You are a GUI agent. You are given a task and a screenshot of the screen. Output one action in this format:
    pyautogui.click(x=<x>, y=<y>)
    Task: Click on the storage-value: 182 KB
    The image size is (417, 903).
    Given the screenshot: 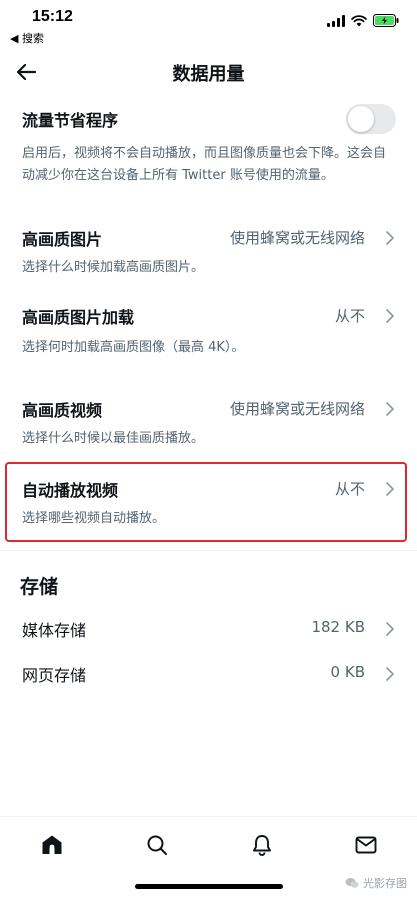 What is the action you would take?
    pyautogui.click(x=338, y=627)
    